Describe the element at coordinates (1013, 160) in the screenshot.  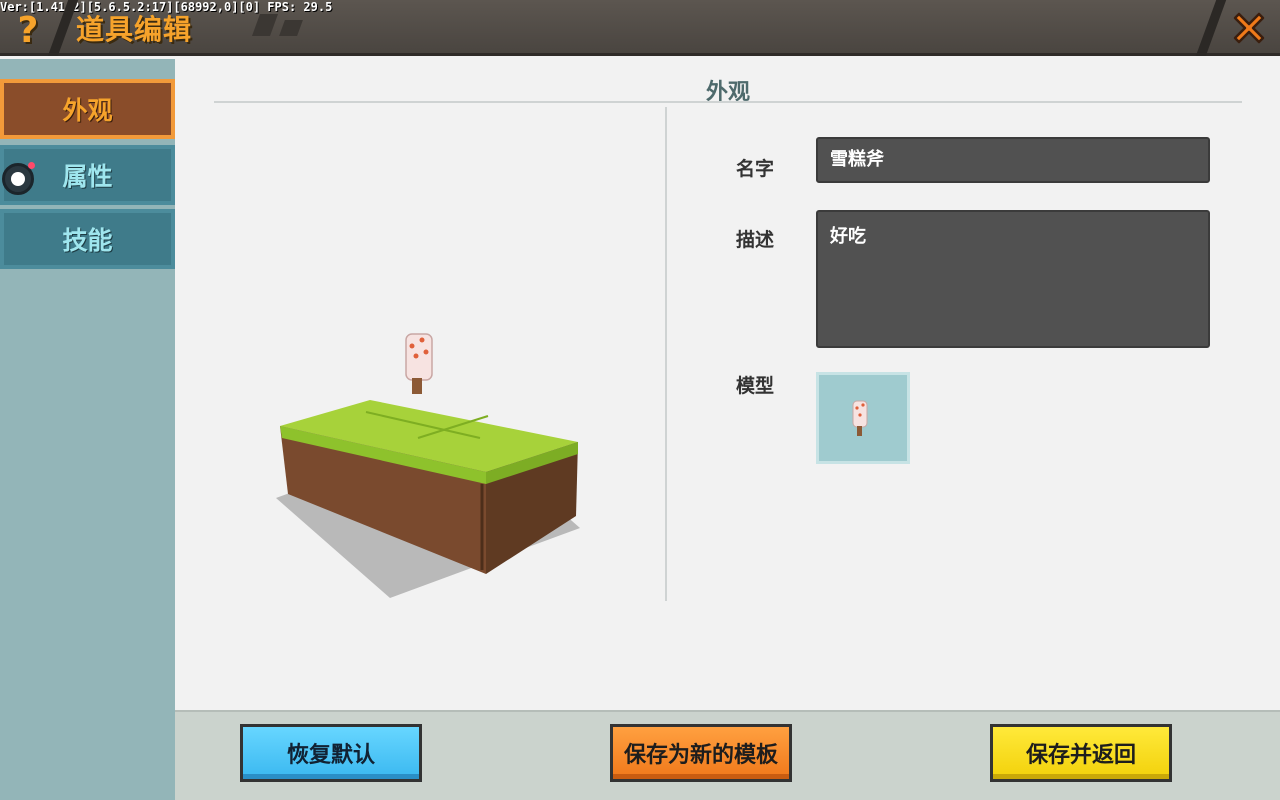
I see `name-field: 雪糕斧` at that location.